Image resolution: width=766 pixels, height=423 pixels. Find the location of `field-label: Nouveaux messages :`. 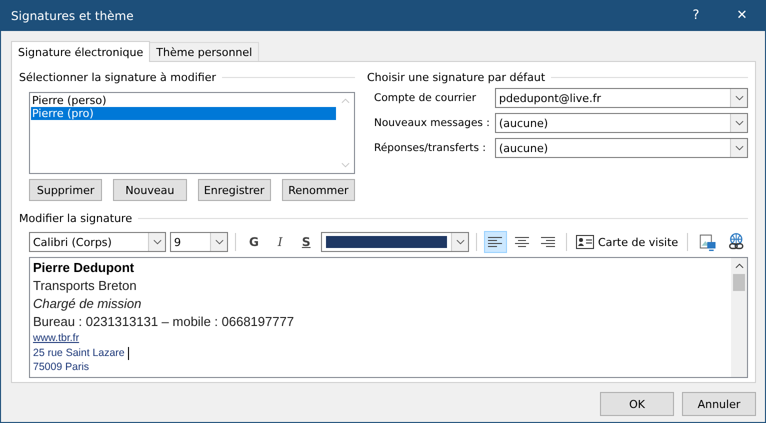

field-label: Nouveaux messages : is located at coordinates (432, 123).